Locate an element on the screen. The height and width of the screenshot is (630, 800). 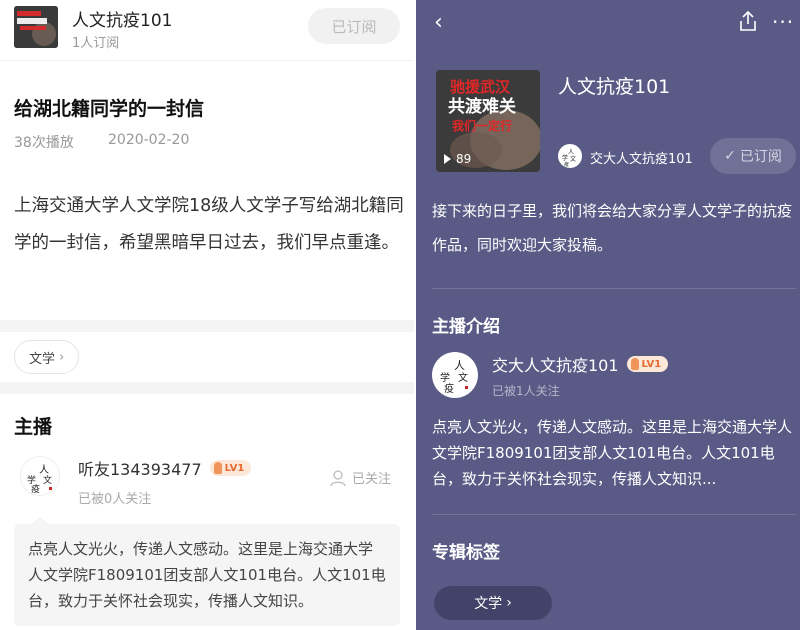
more-options-icon: ··· is located at coordinates (783, 22).